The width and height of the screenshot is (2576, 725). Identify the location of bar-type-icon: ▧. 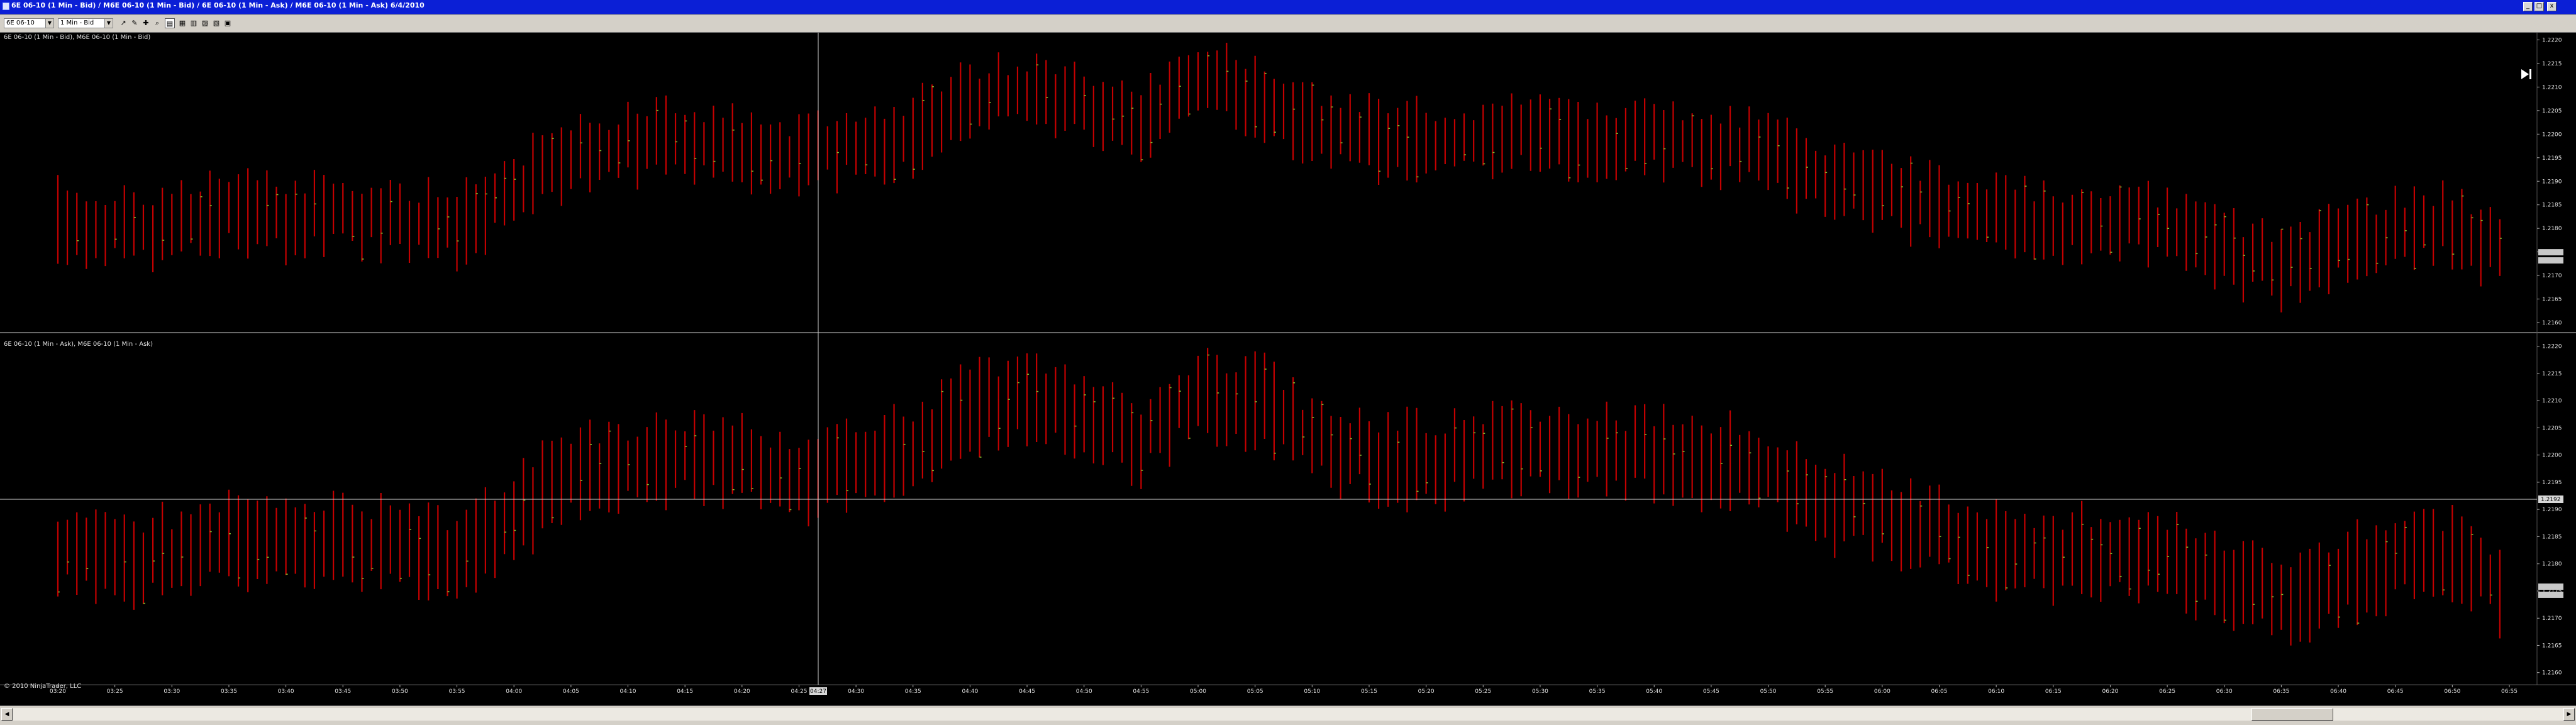
(216, 23).